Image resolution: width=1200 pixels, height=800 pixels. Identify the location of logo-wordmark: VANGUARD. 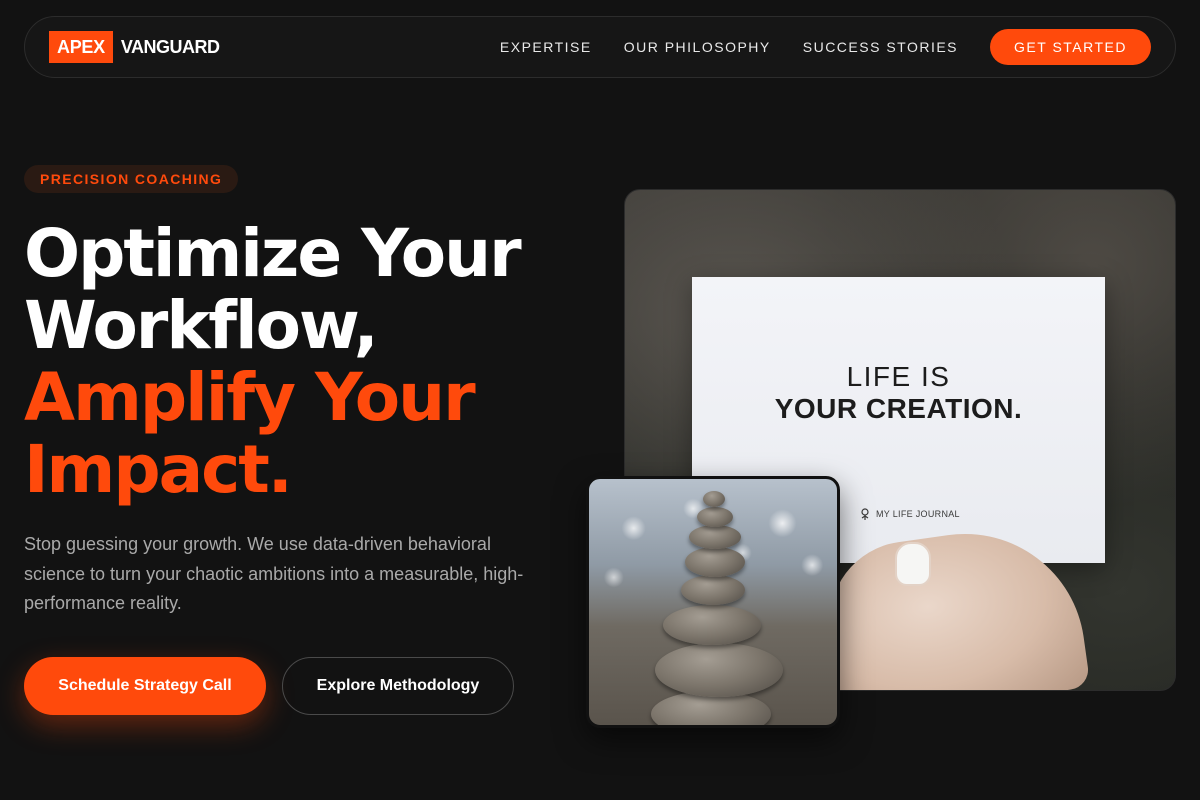
(170, 46).